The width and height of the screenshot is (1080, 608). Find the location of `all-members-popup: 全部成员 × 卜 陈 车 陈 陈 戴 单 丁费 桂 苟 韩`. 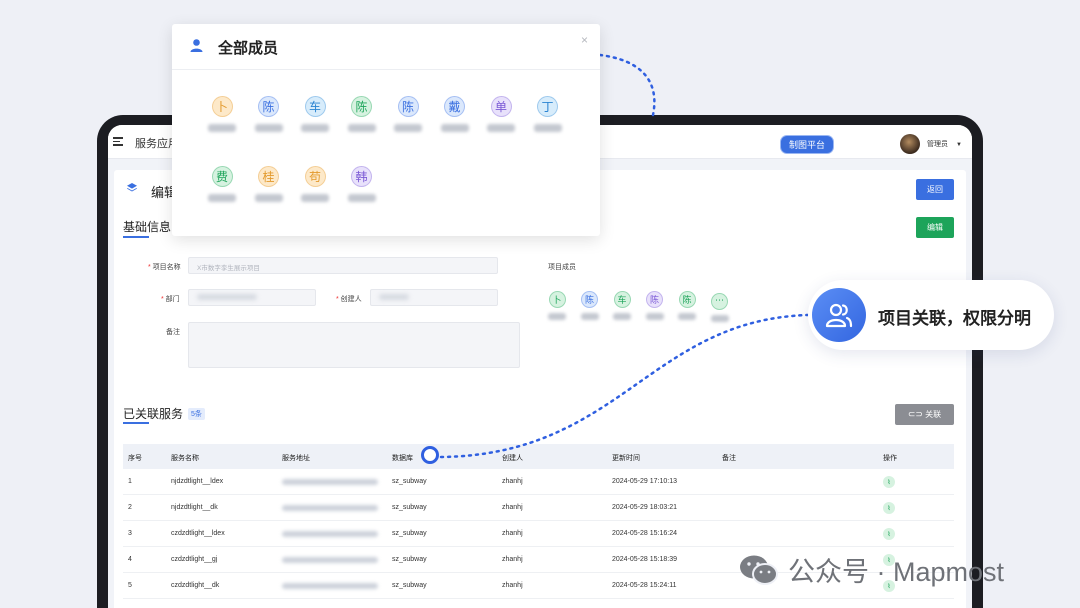

all-members-popup: 全部成员 × 卜 陈 车 陈 陈 戴 单 丁费 桂 苟 韩 is located at coordinates (386, 130).